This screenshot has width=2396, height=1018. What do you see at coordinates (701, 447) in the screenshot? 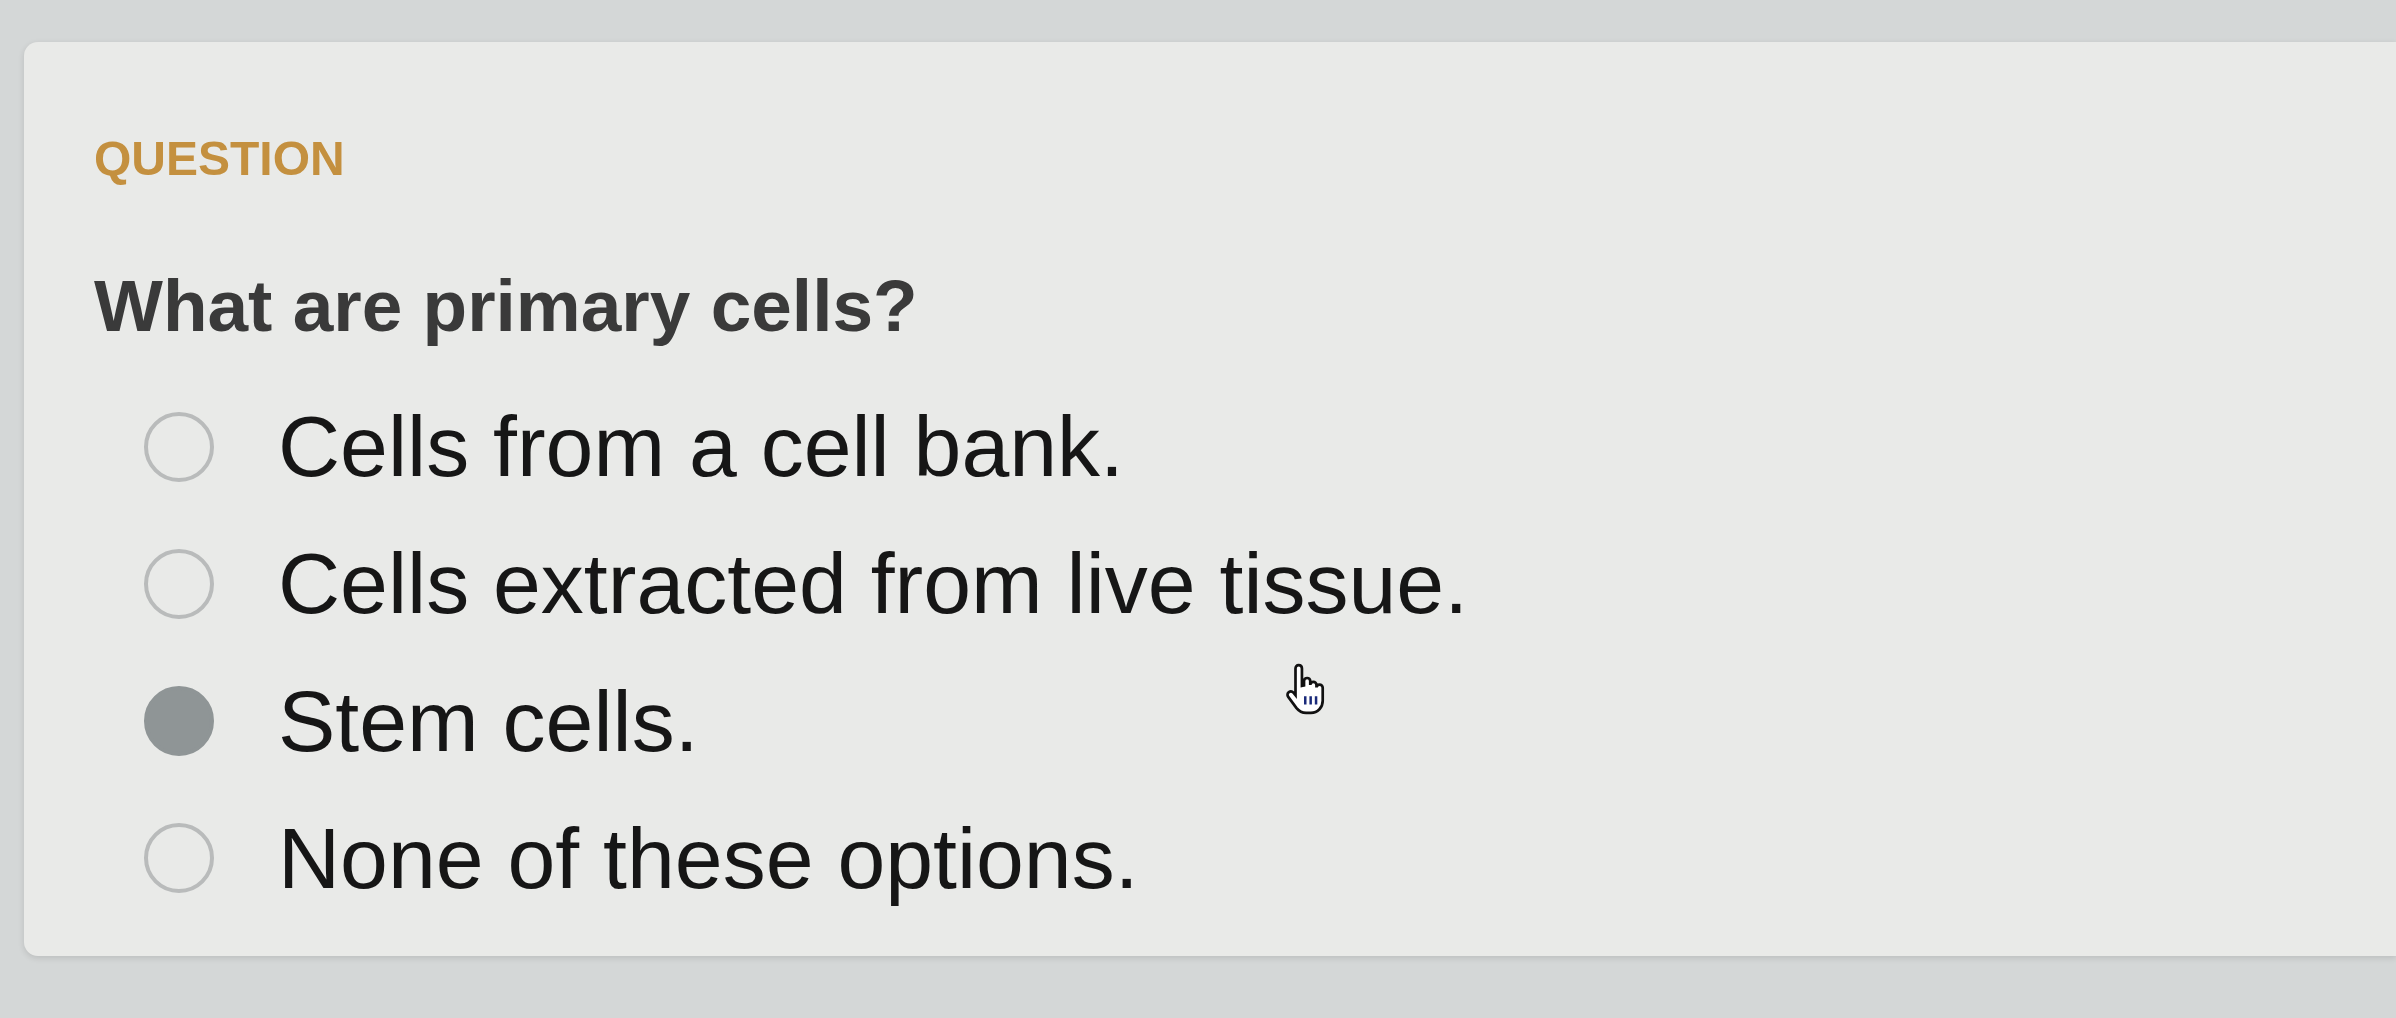
I see `option-label: Cells from a cell bank.` at bounding box center [701, 447].